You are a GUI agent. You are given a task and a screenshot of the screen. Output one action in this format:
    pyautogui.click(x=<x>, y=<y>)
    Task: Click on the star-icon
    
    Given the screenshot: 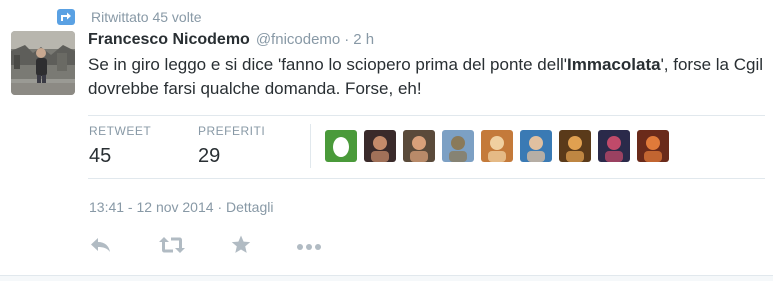 What is the action you would take?
    pyautogui.click(x=241, y=247)
    